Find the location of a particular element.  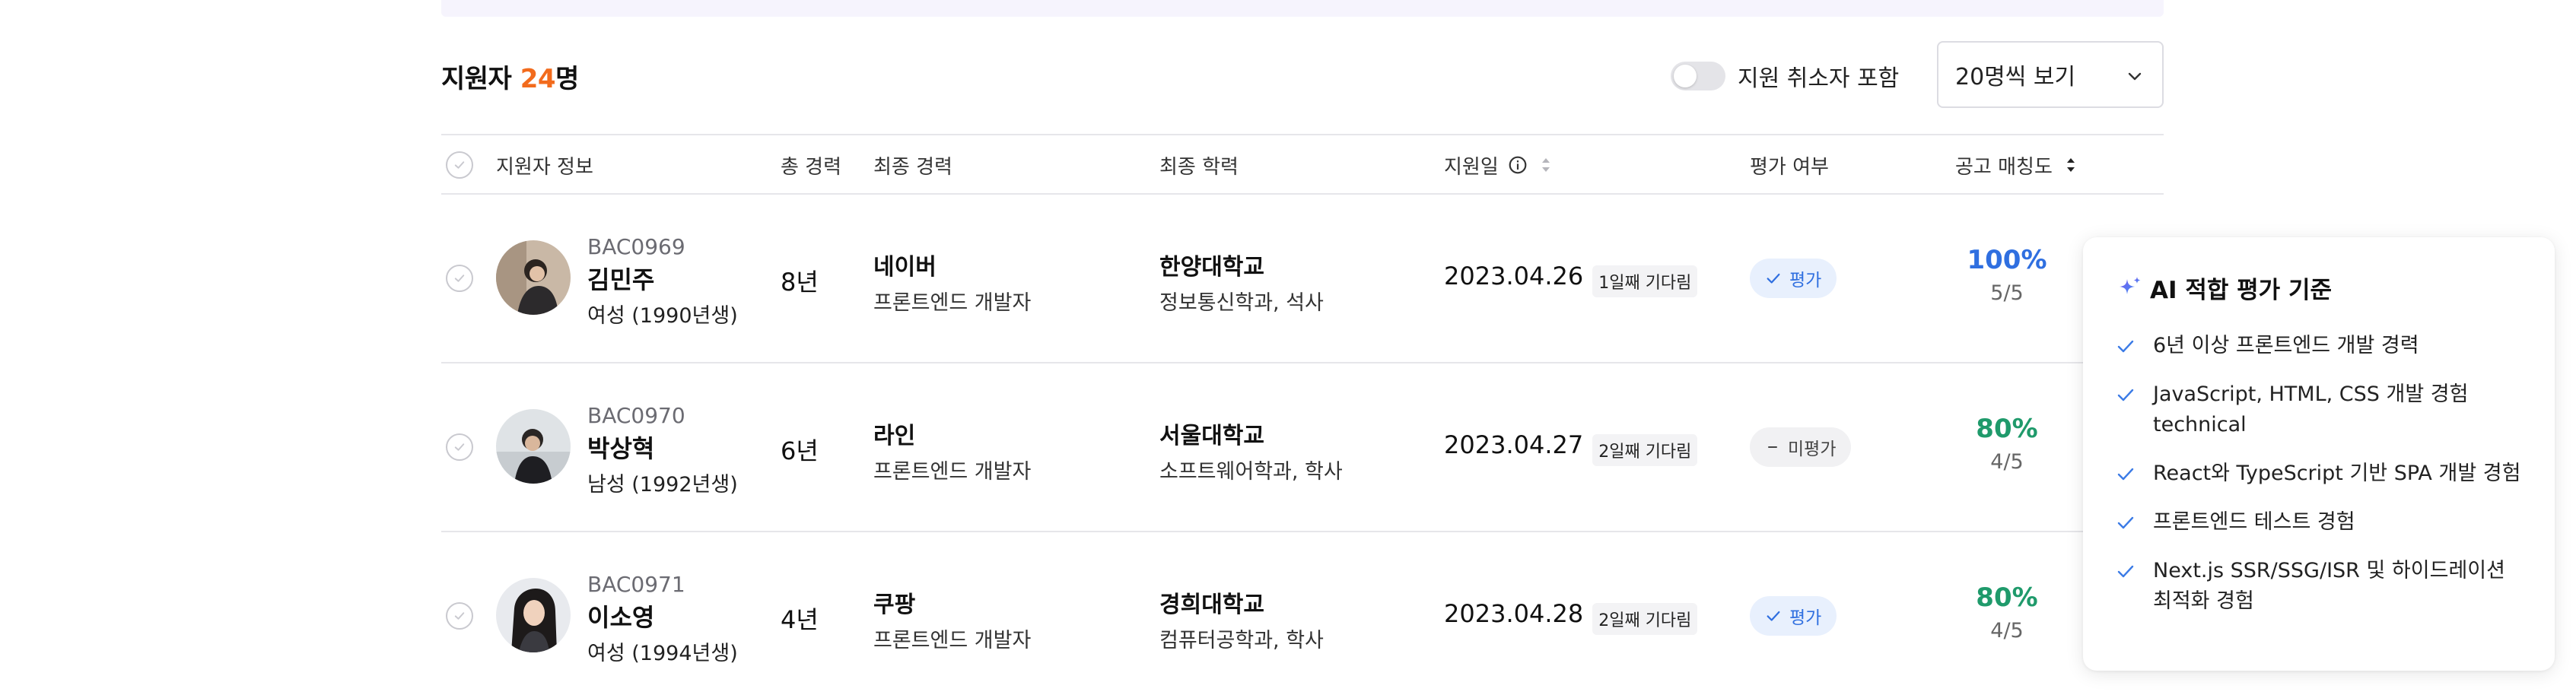

criterion-item: 프론트엔드 테스트 경험 is located at coordinates (2320, 522).